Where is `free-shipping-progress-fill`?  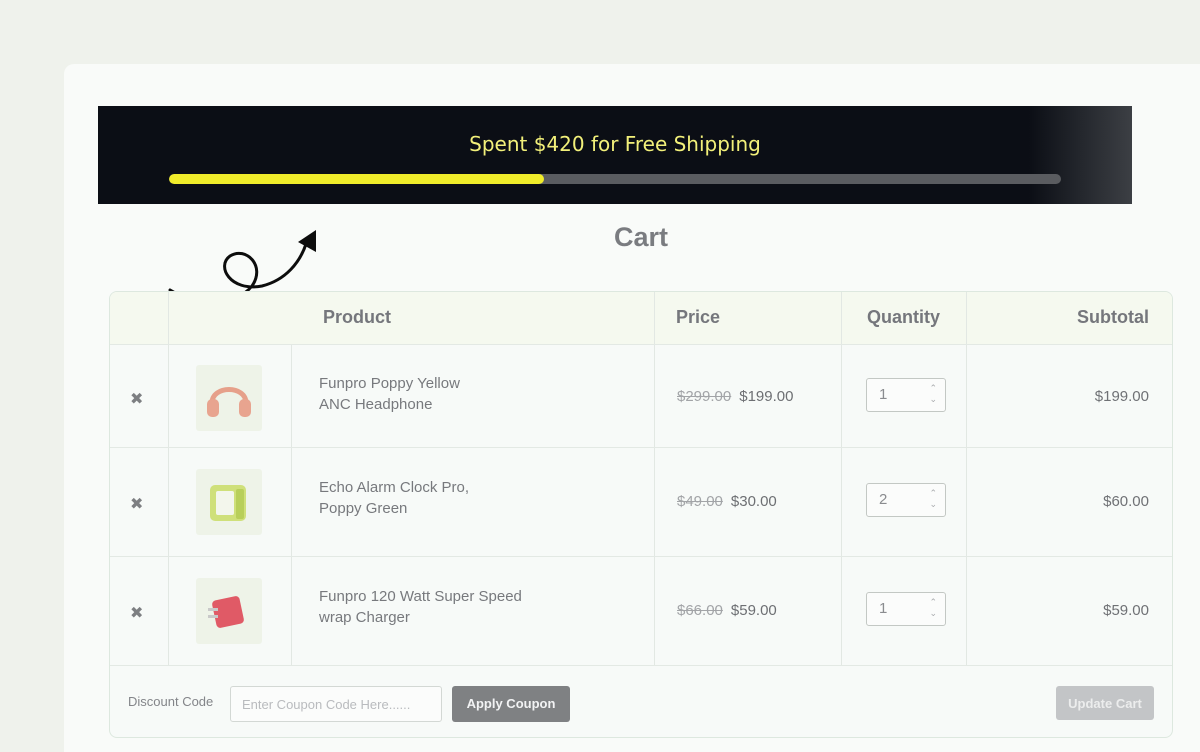 free-shipping-progress-fill is located at coordinates (356, 179).